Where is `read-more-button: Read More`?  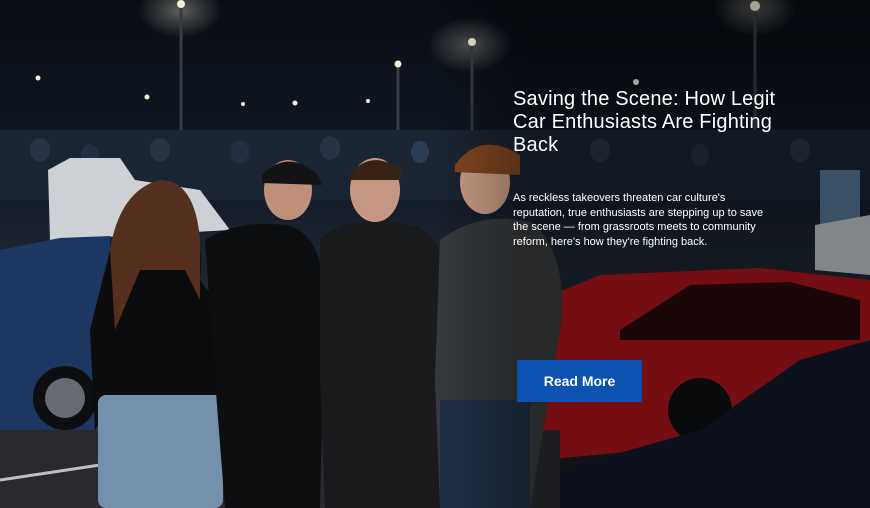
read-more-button: Read More is located at coordinates (579, 381).